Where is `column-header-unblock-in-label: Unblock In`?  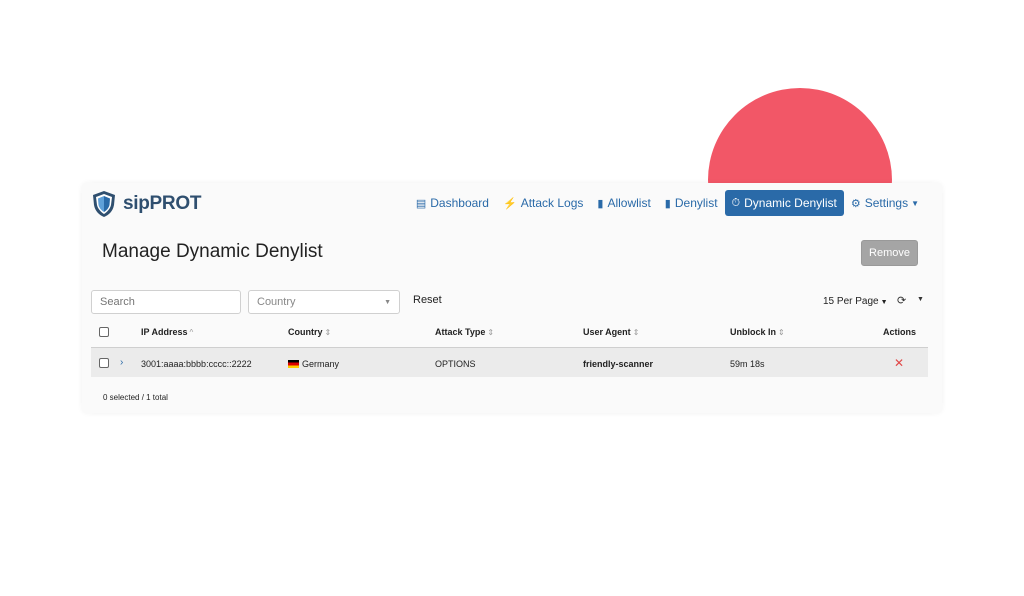 column-header-unblock-in-label: Unblock In is located at coordinates (753, 332).